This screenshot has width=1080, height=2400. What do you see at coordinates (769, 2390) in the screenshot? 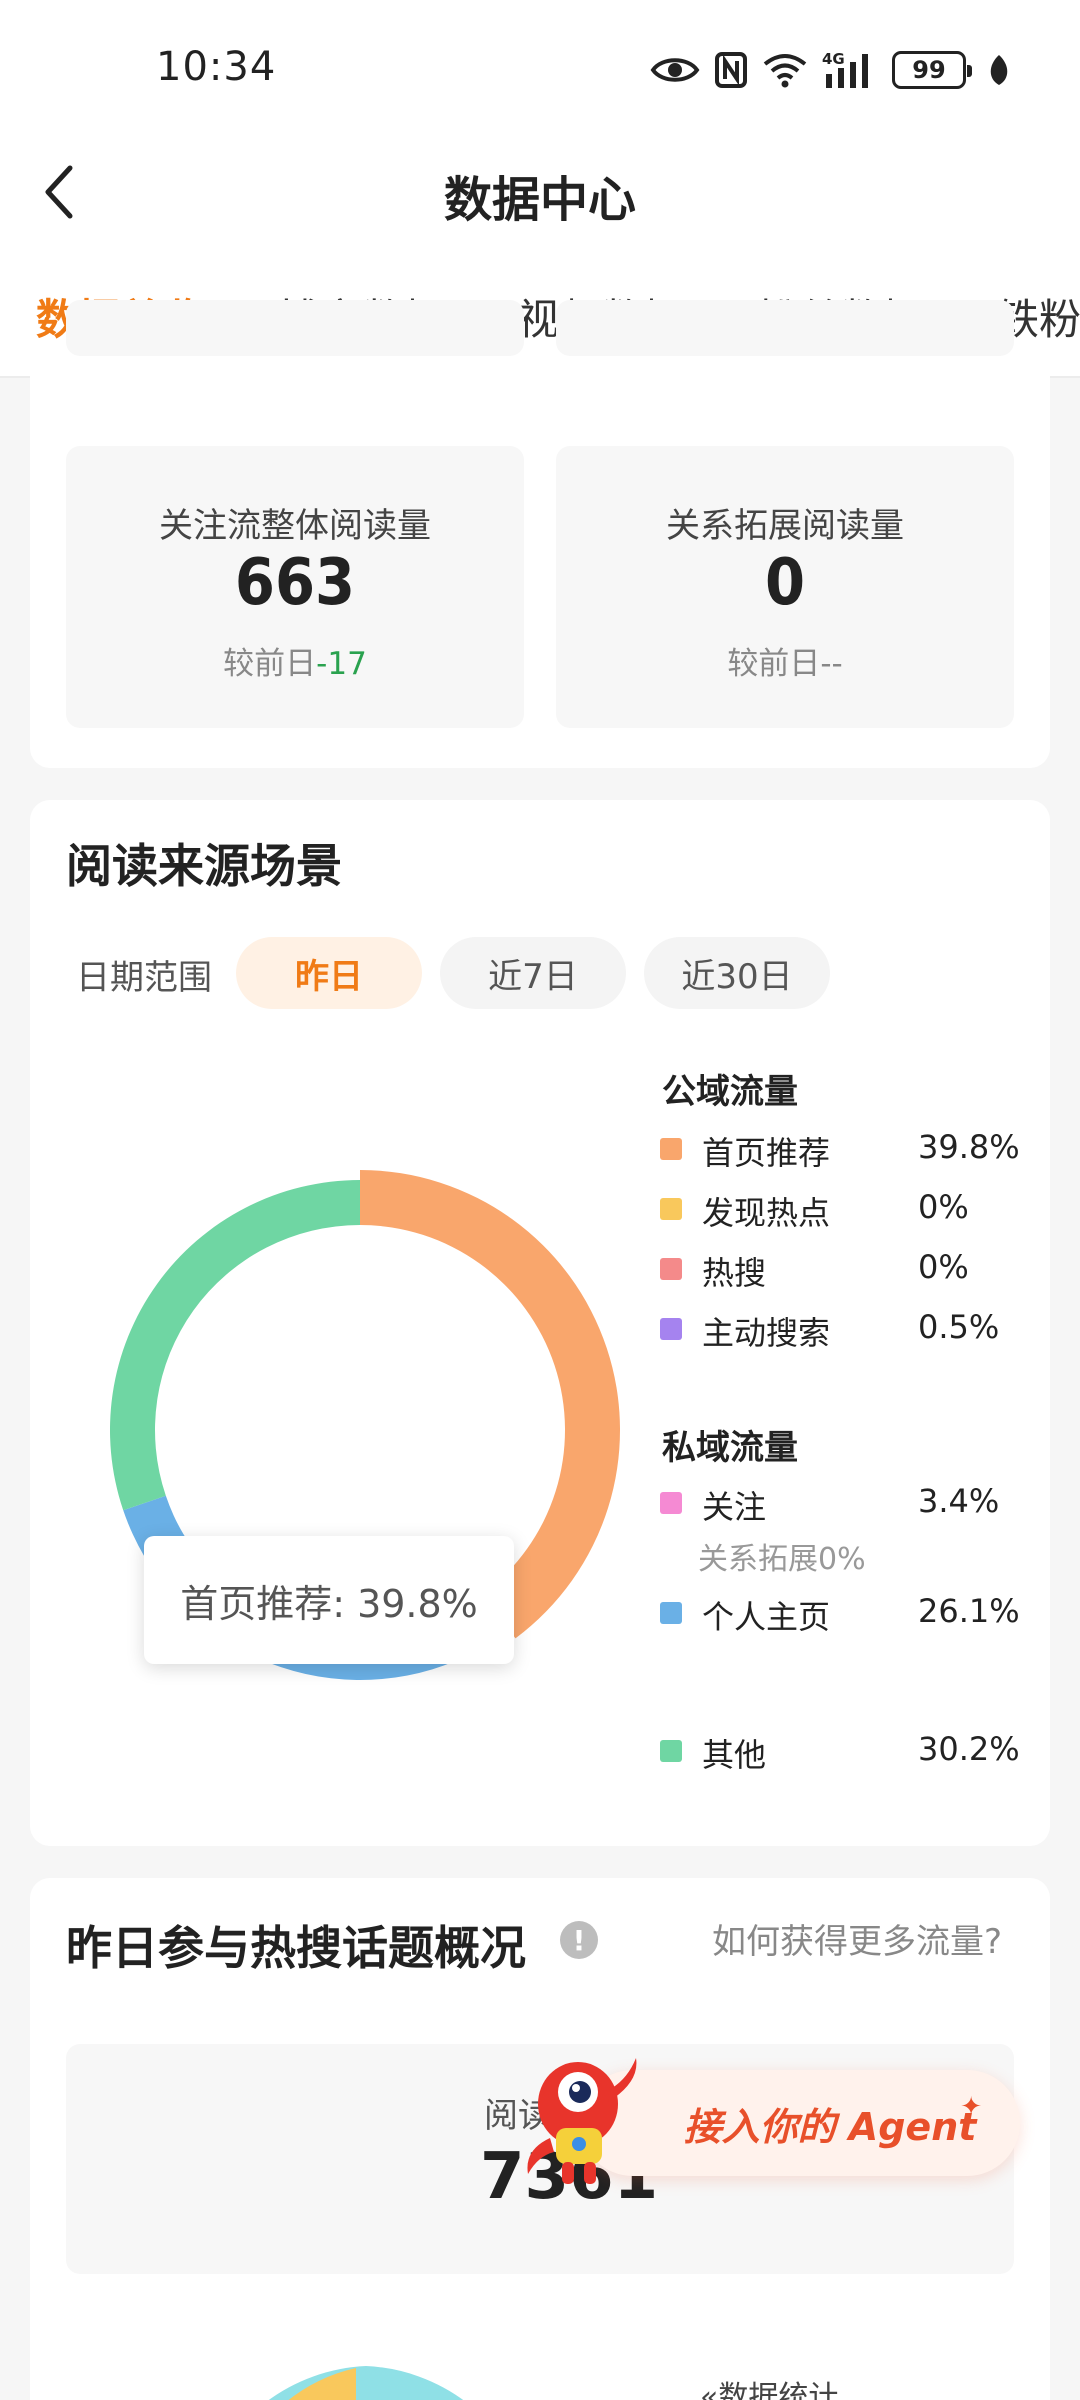
I see `bottom-partial-label: «数据统计` at bounding box center [769, 2390].